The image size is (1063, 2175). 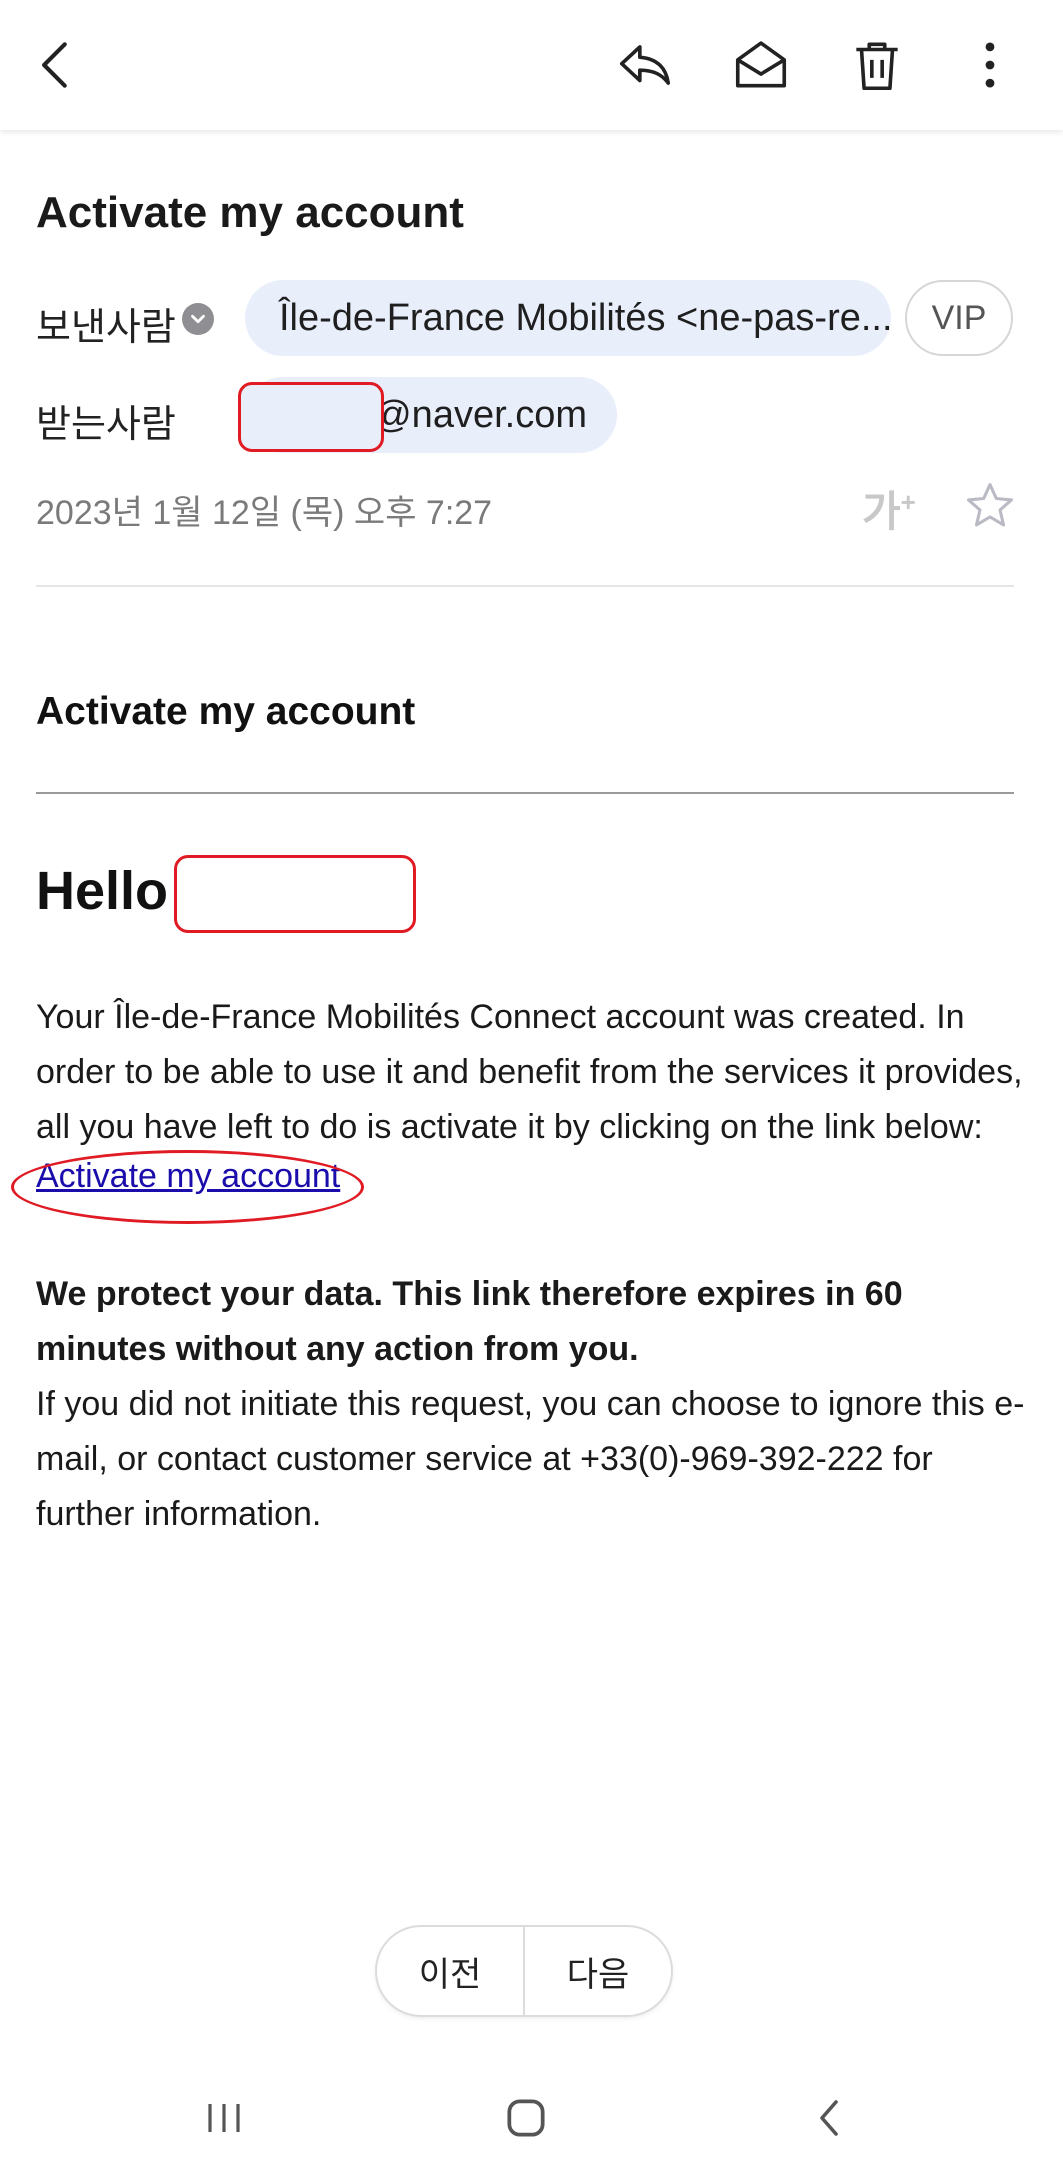 What do you see at coordinates (877, 65) in the screenshot?
I see `trash-icon` at bounding box center [877, 65].